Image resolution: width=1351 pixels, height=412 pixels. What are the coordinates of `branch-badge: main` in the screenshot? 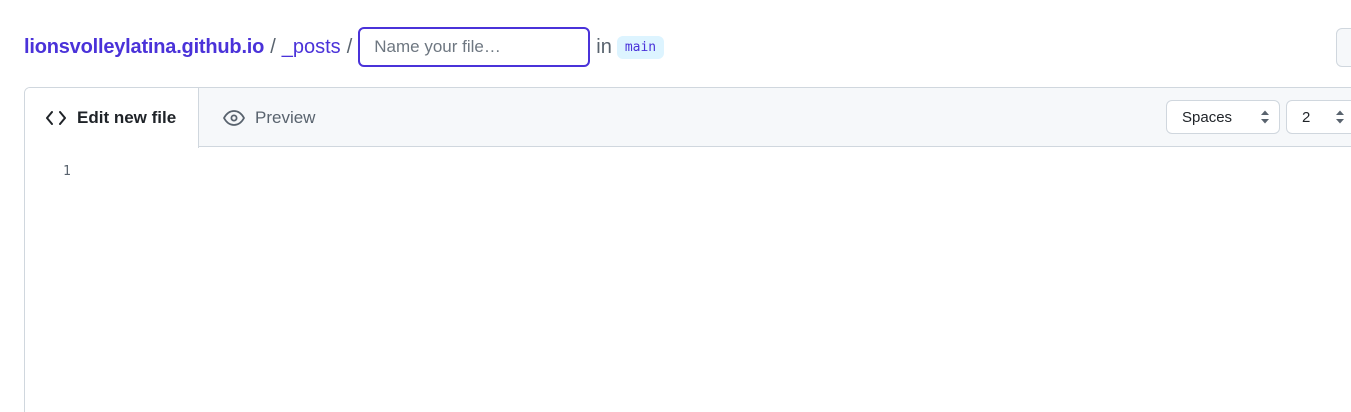 It's located at (640, 47).